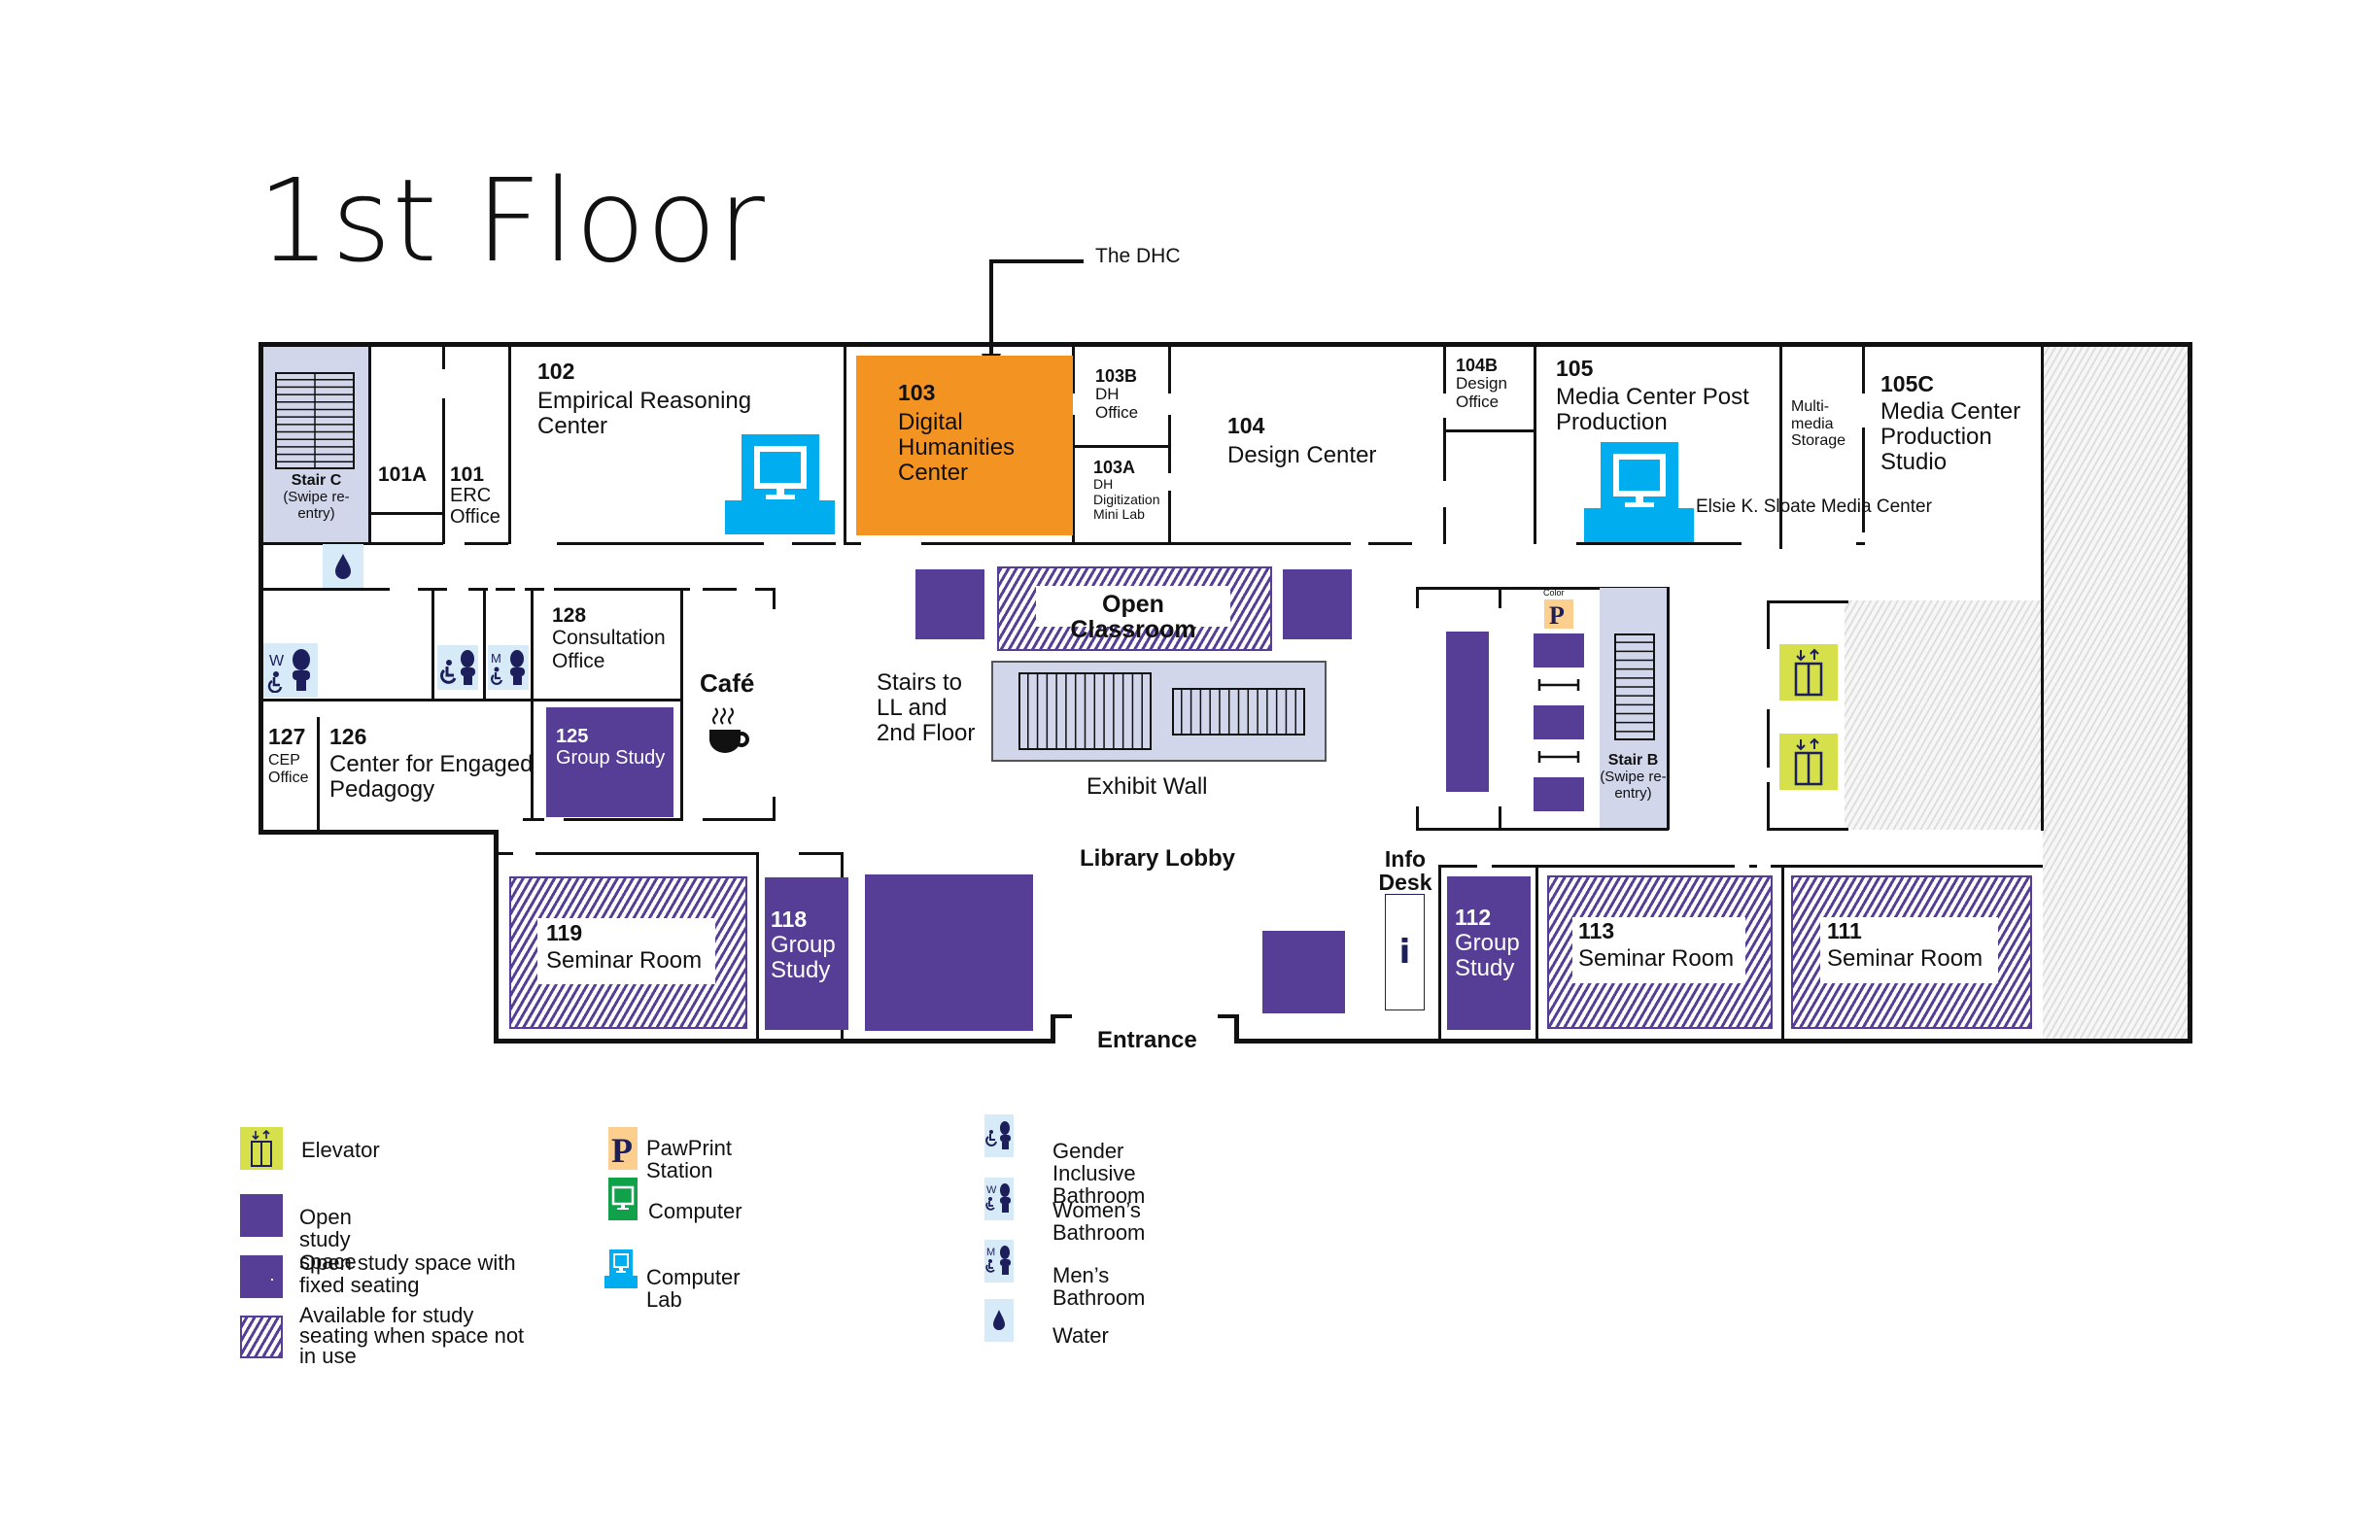 The image size is (2380, 1540). I want to click on room-103: 103 Digital Humanities Center, so click(980, 433).